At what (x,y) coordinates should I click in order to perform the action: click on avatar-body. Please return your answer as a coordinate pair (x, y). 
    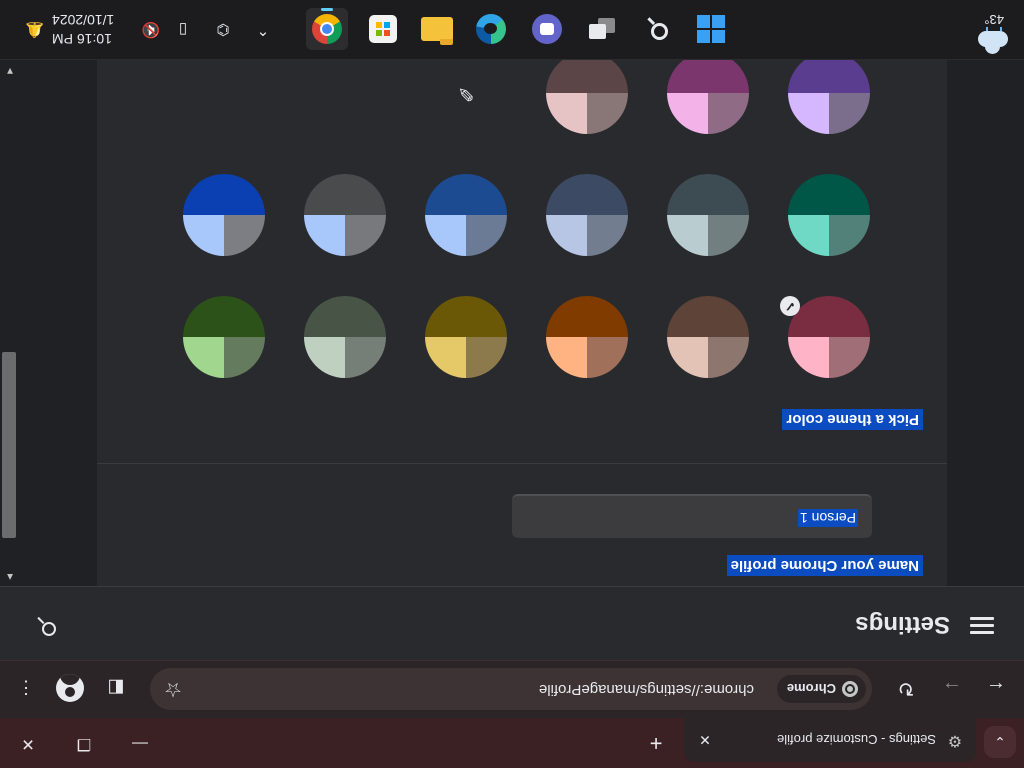
    Looking at the image, I should click on (70, 679).